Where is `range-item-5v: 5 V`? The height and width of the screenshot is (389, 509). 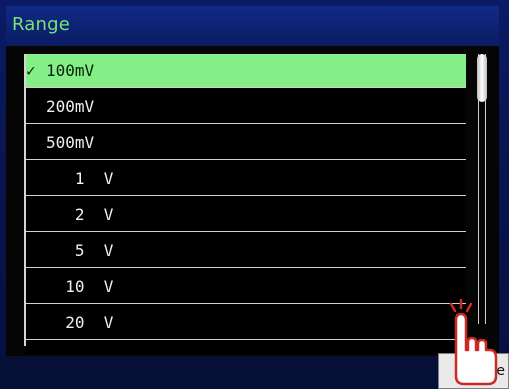
range-item-5v: 5 V is located at coordinates (245, 251).